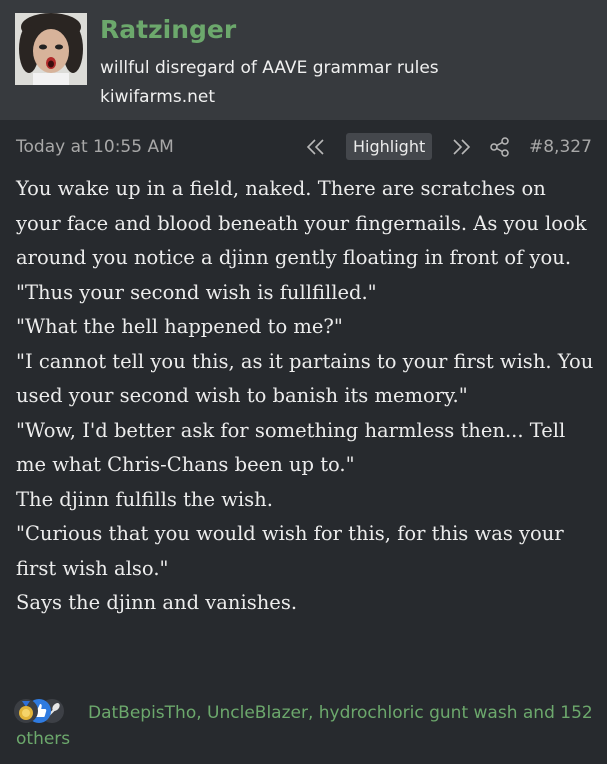  I want to click on double-chevron-right-icon, so click(462, 147).